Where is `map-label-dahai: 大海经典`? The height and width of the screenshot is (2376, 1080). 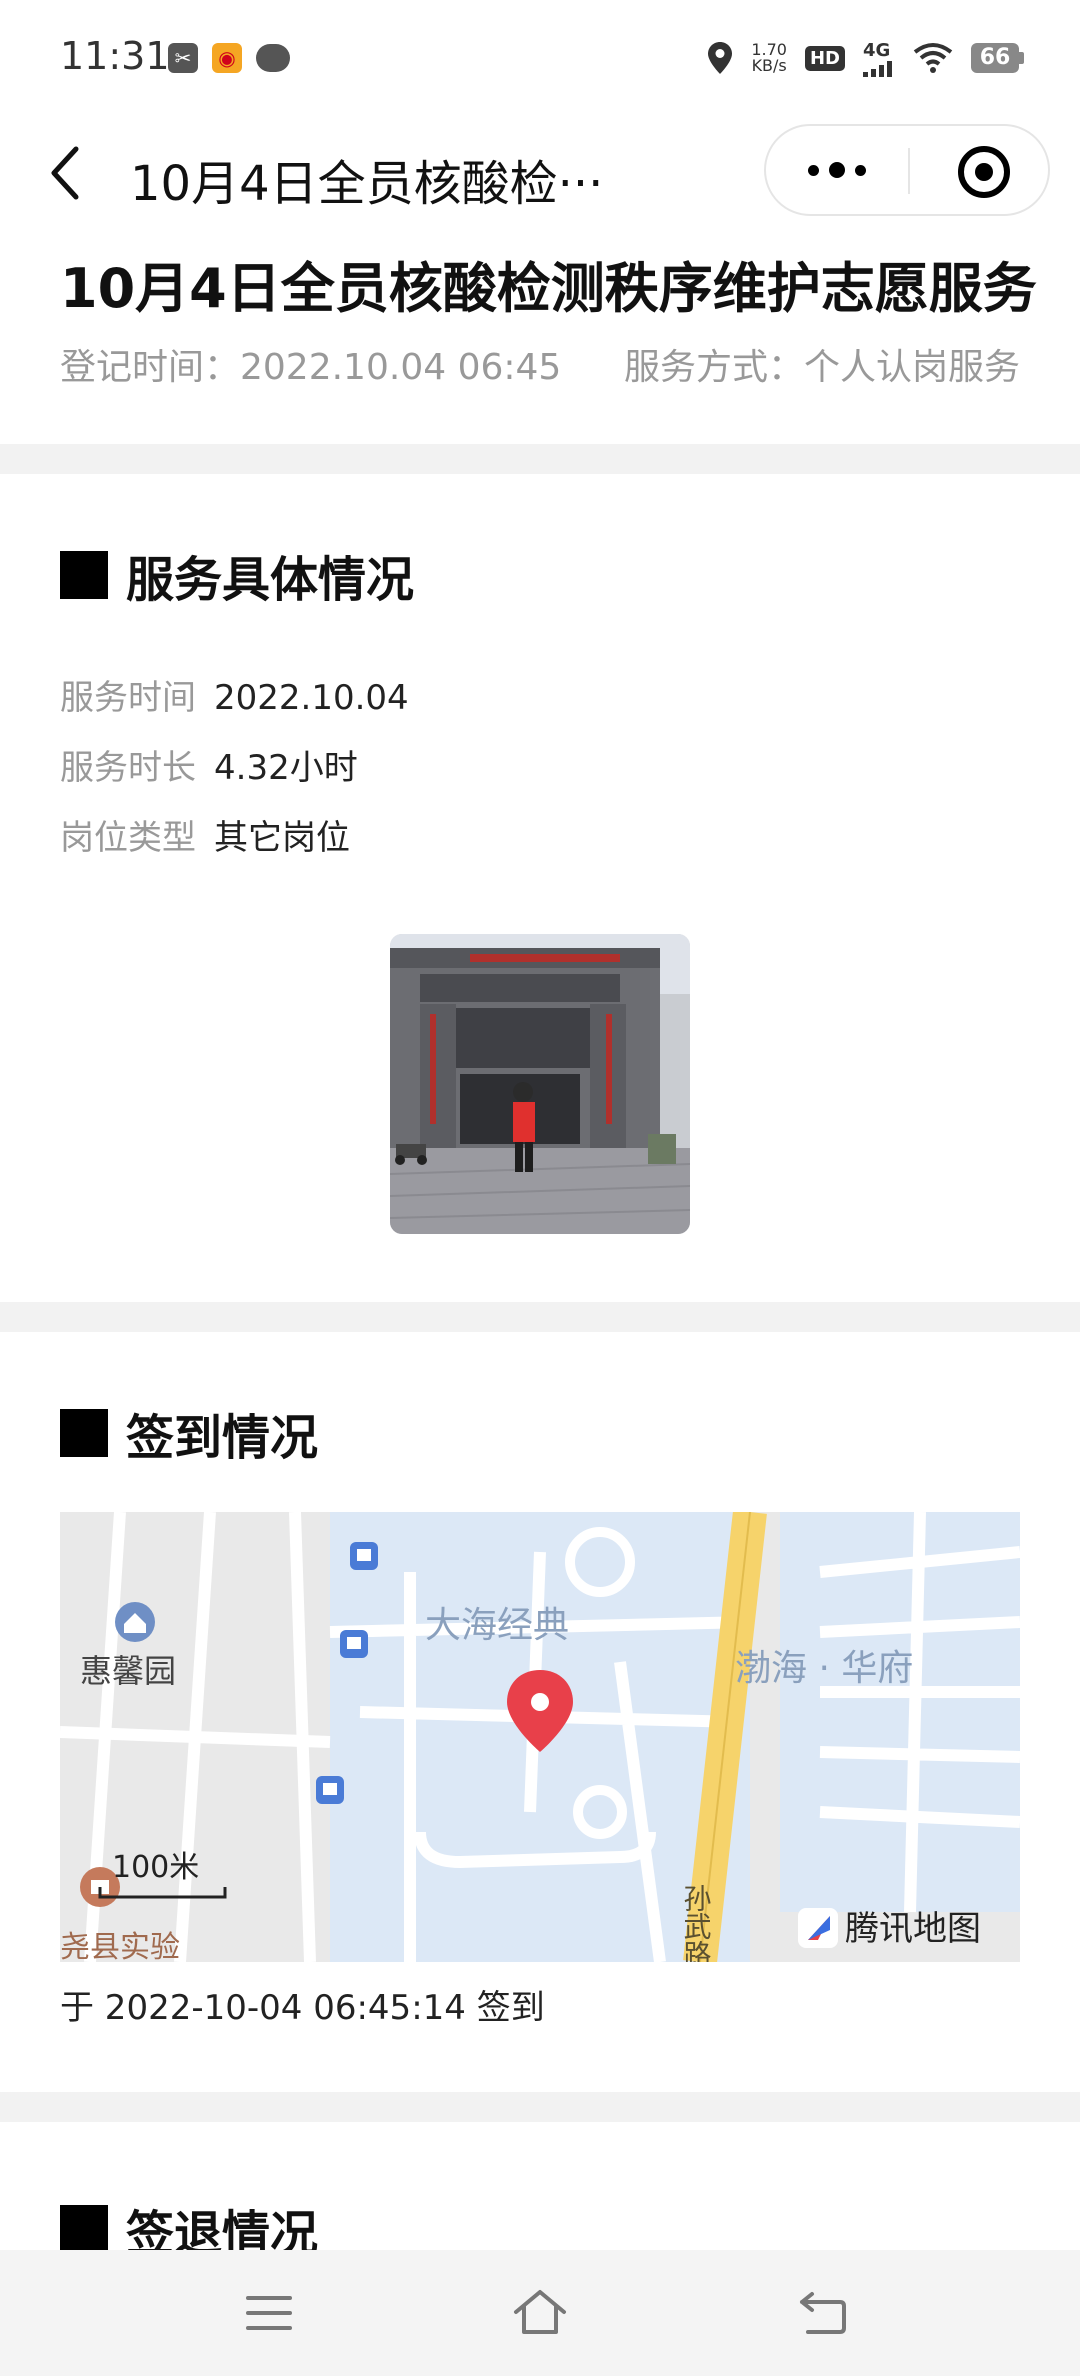 map-label-dahai: 大海经典 is located at coordinates (497, 1625).